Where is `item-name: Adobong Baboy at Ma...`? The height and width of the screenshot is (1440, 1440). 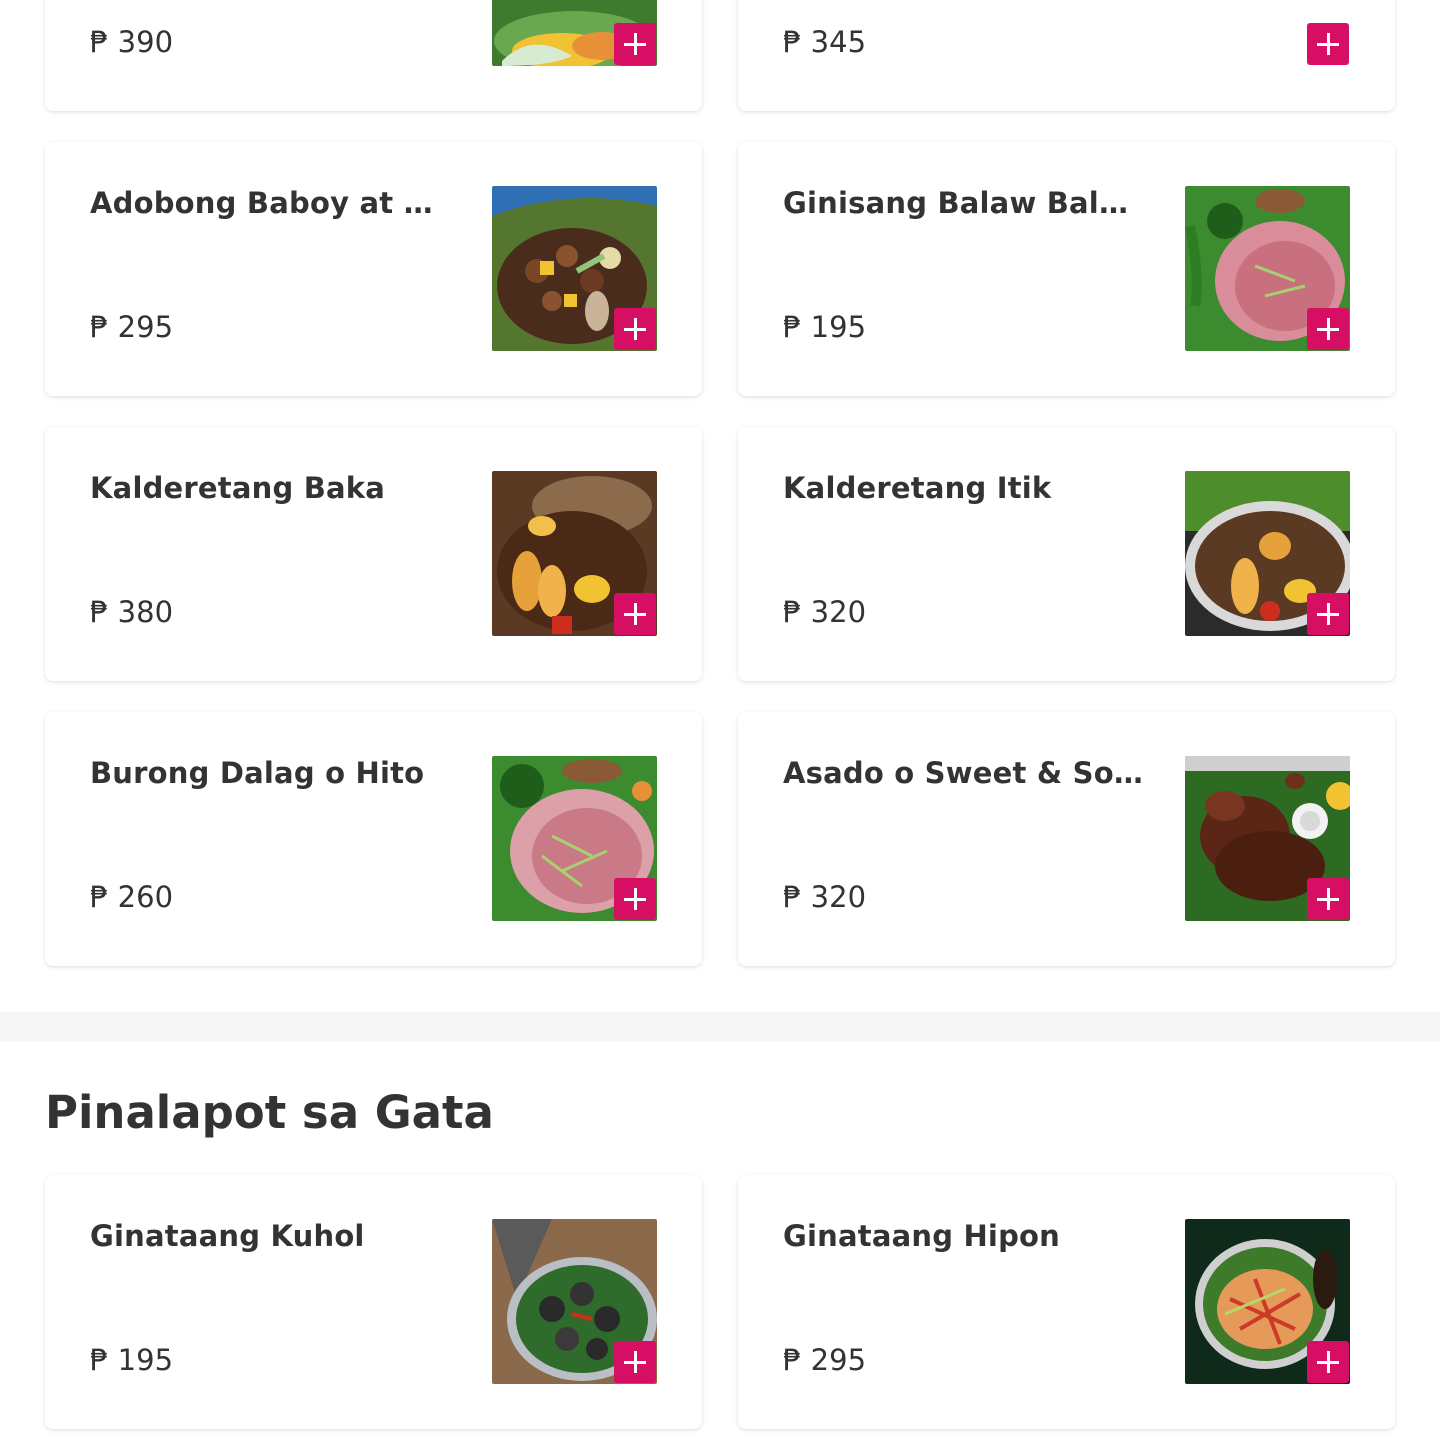
item-name: Adobong Baboy at Ma... is located at coordinates (270, 203).